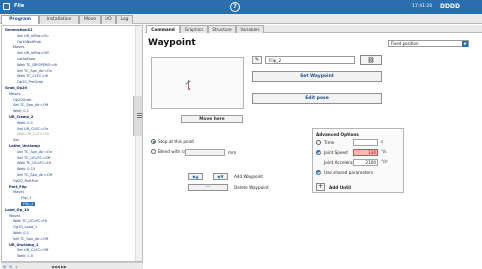  What do you see at coordinates (33, 36) in the screenshot?
I see `tree-node: Set UR_InPos=On` at bounding box center [33, 36].